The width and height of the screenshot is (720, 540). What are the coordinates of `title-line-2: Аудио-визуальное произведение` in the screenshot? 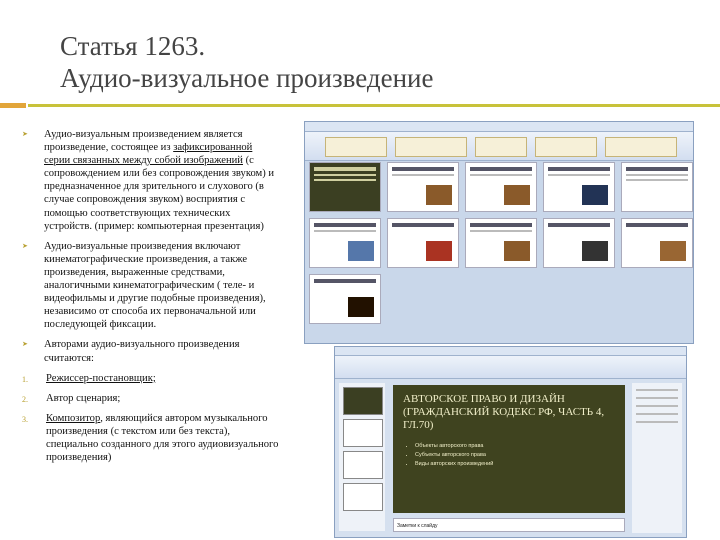 It's located at (247, 78).